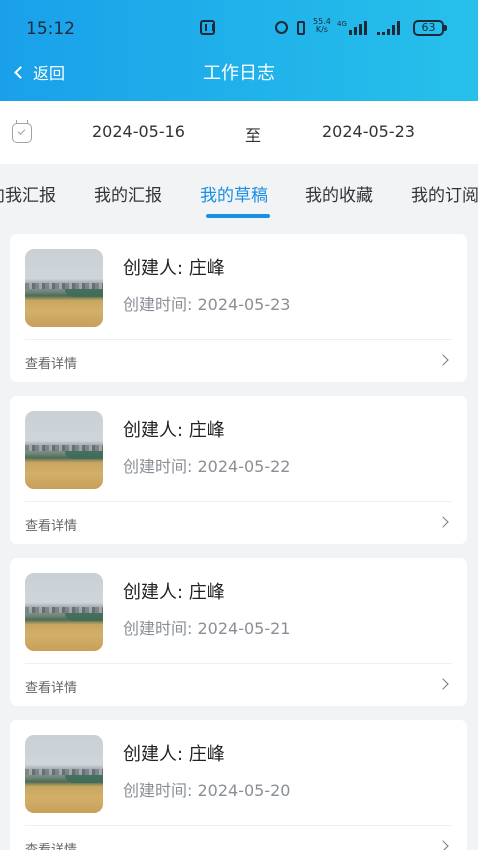  I want to click on vibrate-icon, so click(301, 28).